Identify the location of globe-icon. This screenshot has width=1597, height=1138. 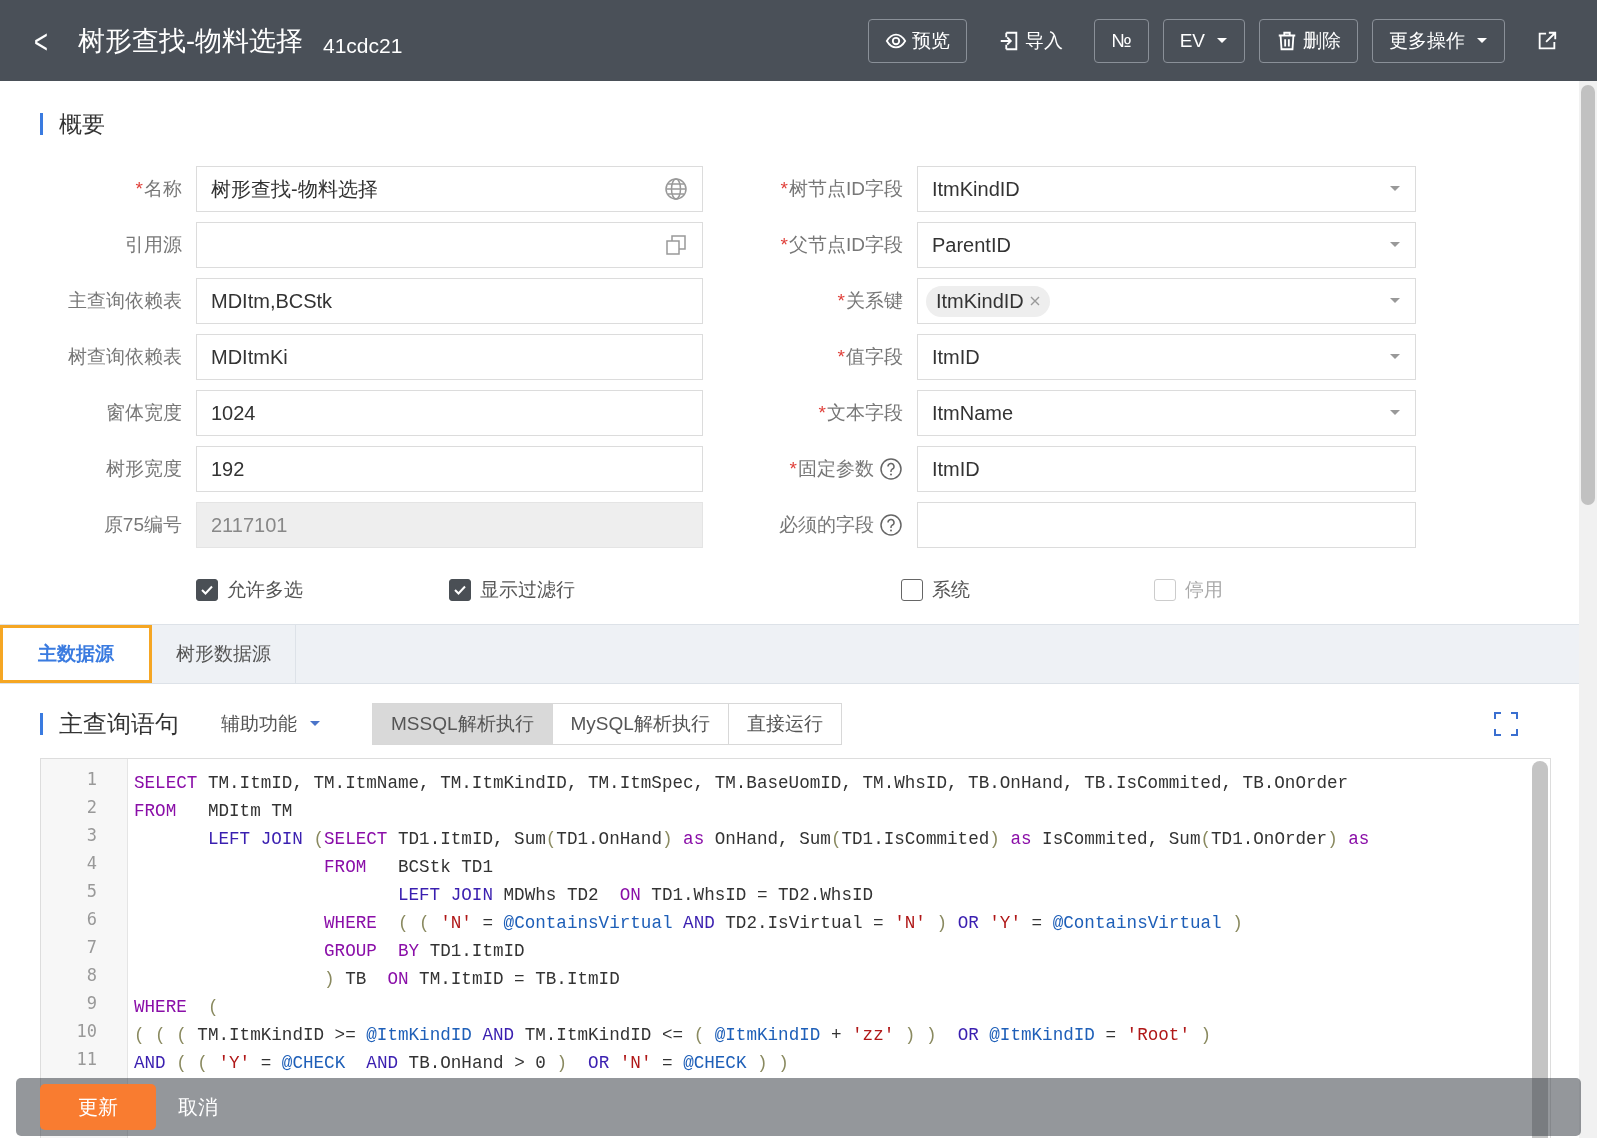
(676, 189).